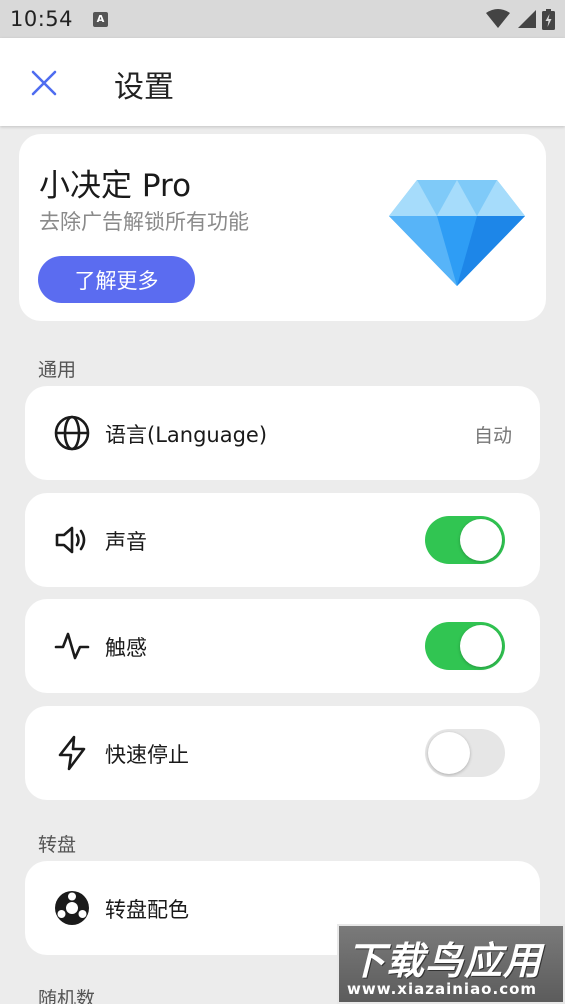  What do you see at coordinates (445, 961) in the screenshot?
I see `watermark-title: 下载鸟应用` at bounding box center [445, 961].